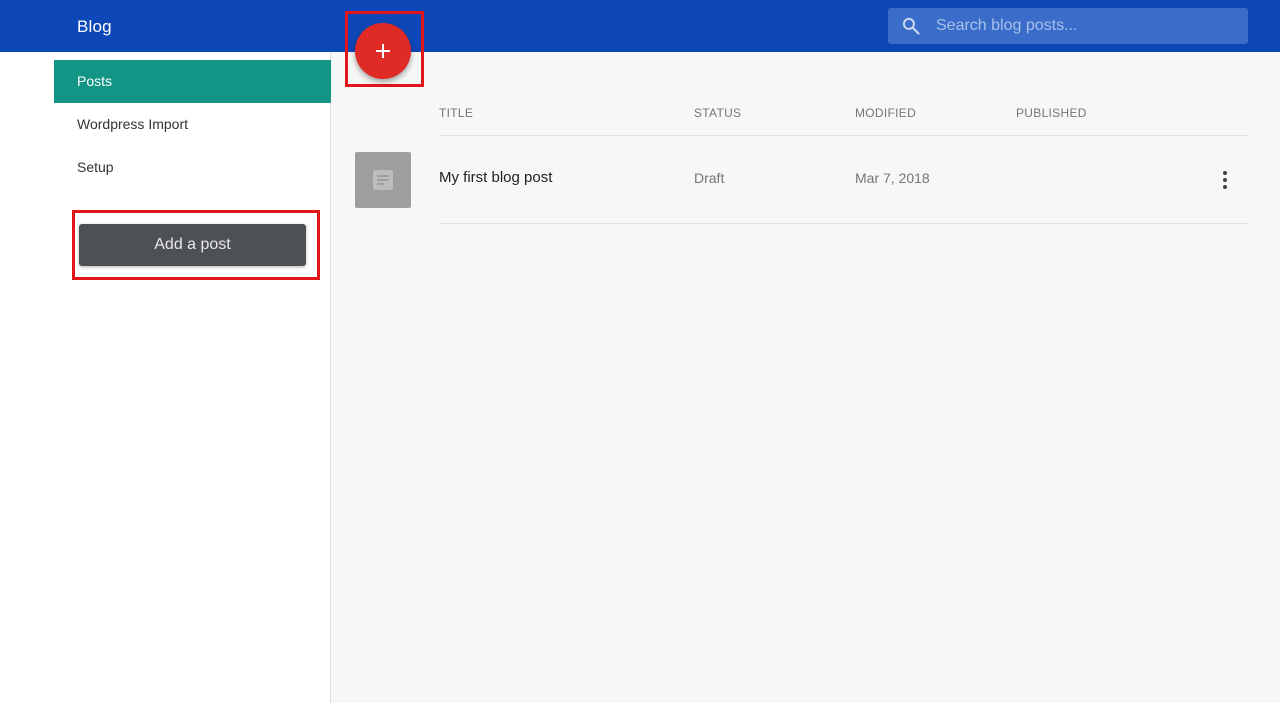 This screenshot has width=1280, height=703. Describe the element at coordinates (892, 178) in the screenshot. I see `post-modified: Mar 7, 2018` at that location.